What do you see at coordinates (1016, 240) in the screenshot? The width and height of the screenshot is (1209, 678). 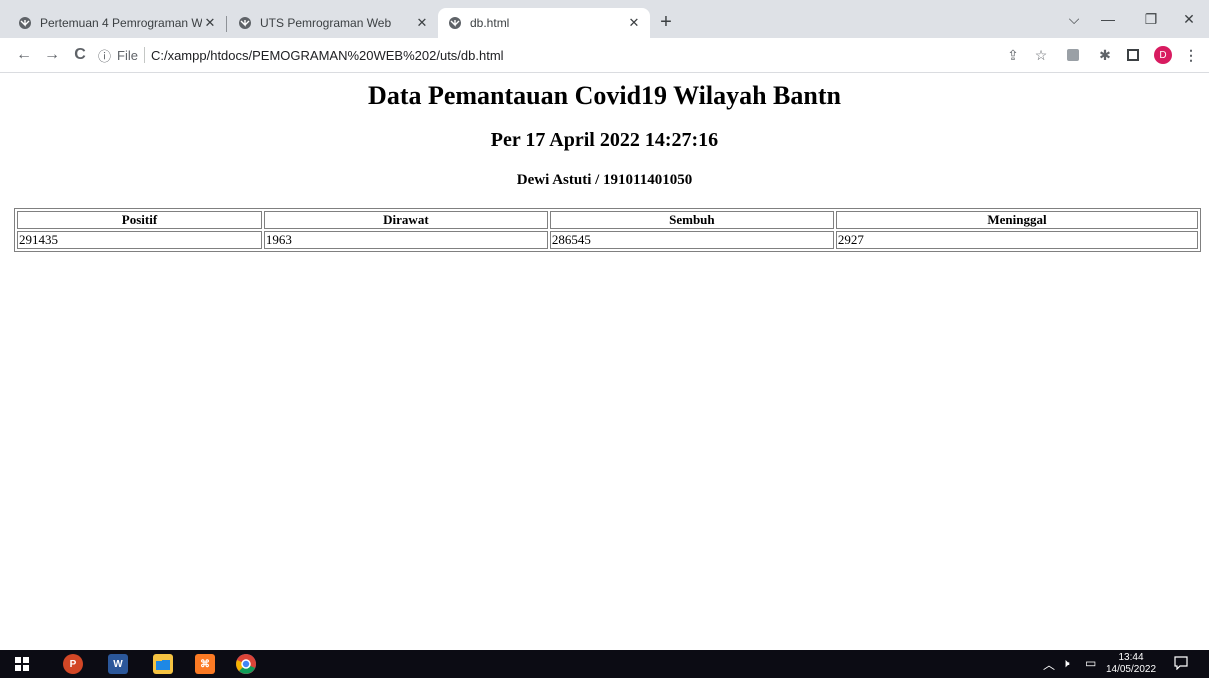 I see `cell-meninggal: 2927` at bounding box center [1016, 240].